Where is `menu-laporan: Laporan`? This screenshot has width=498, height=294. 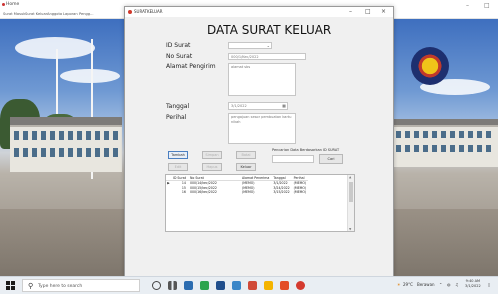 menu-laporan: Laporan is located at coordinates (70, 14).